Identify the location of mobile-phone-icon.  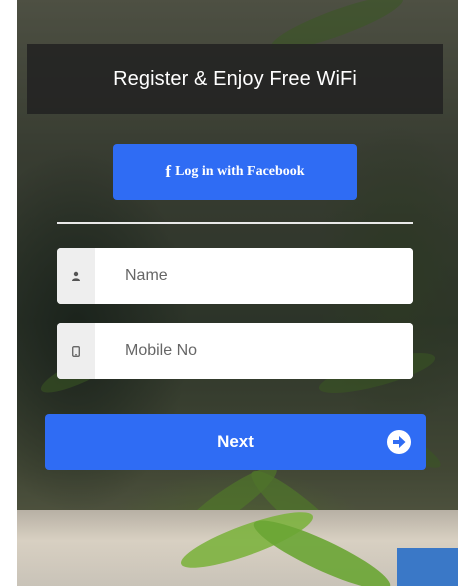
(76, 351).